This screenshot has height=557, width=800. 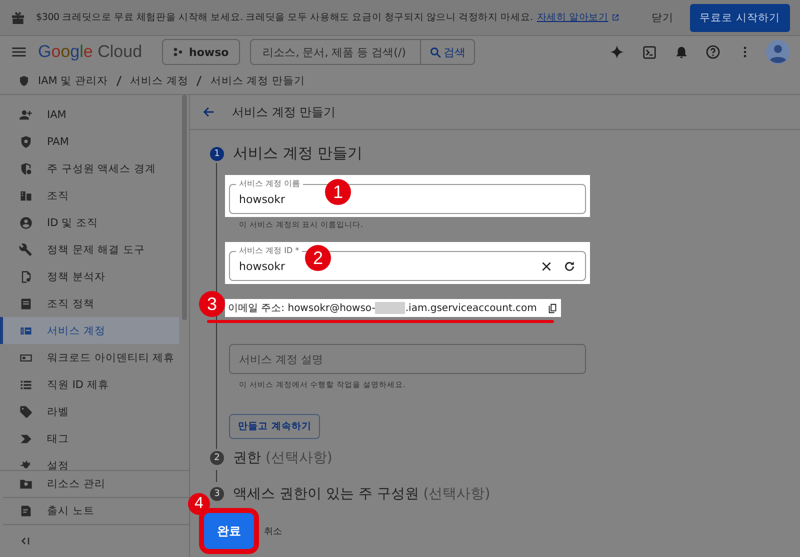 I want to click on document-search-icon, so click(x=26, y=277).